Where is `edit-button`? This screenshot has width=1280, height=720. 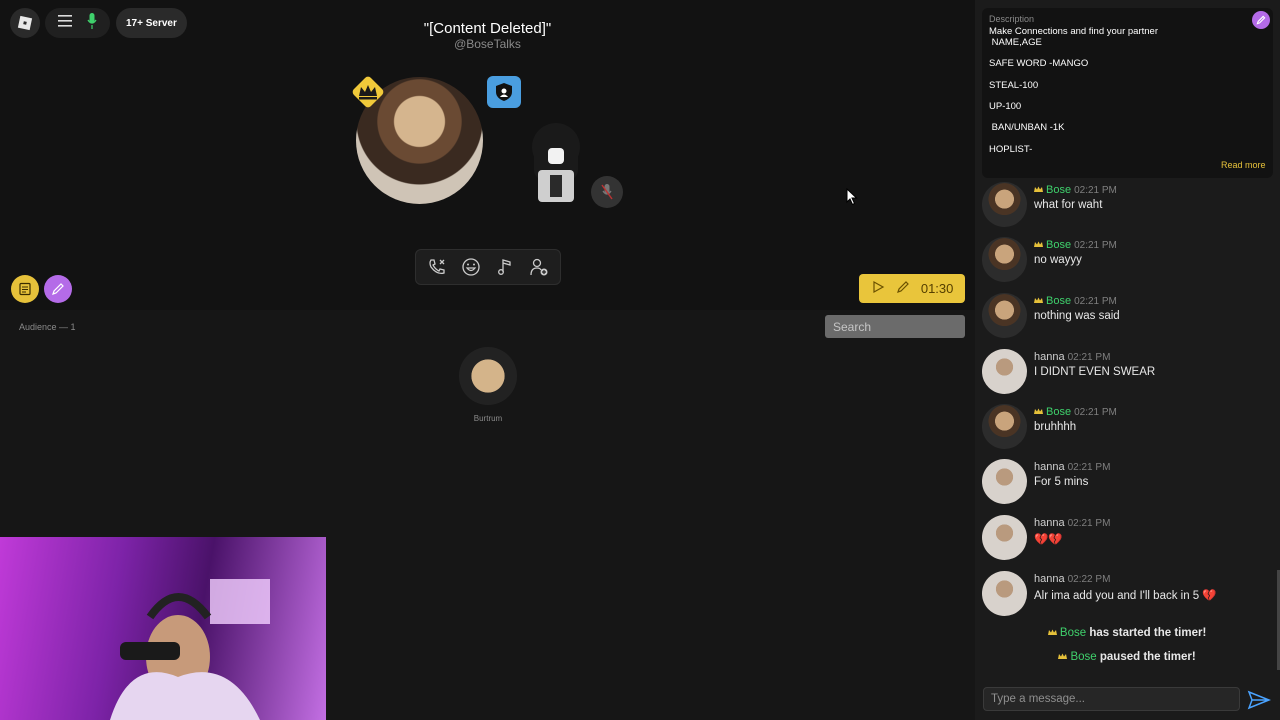
edit-button is located at coordinates (58, 289).